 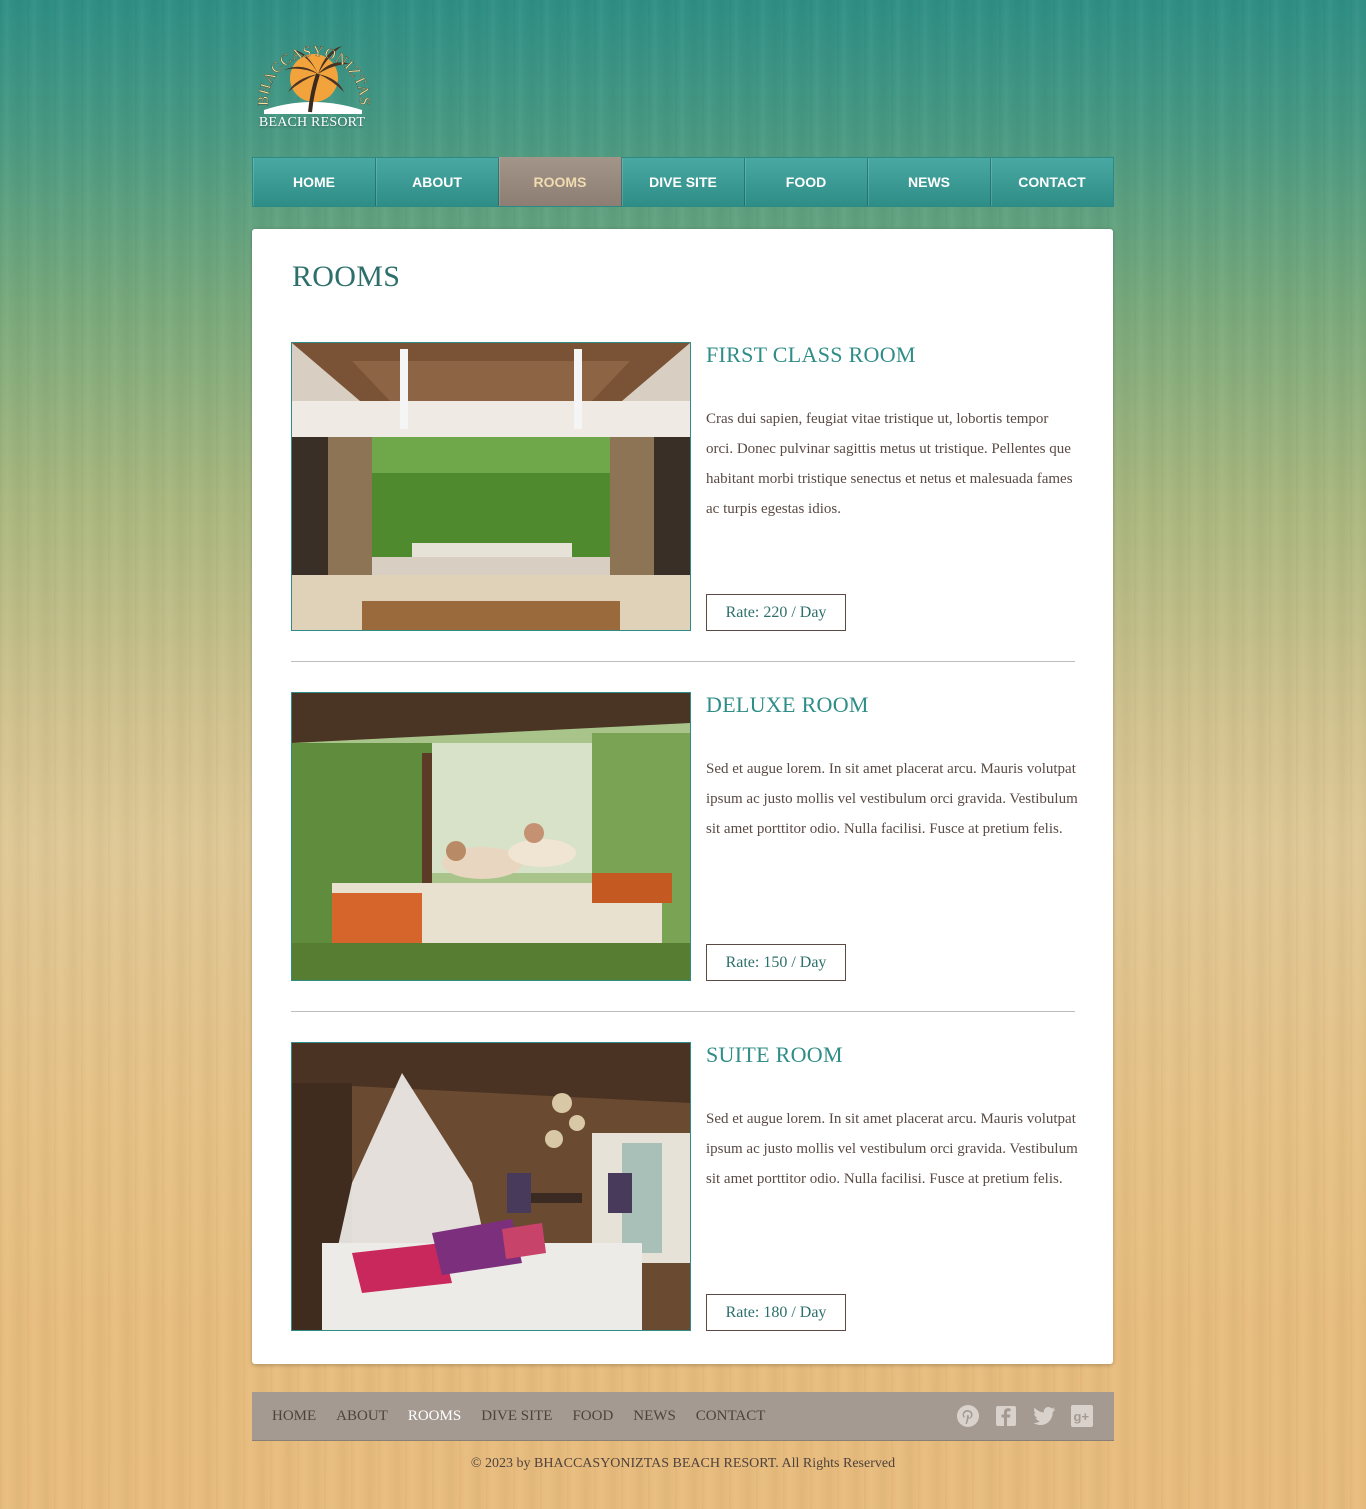 I want to click on footer-nav-food: FOOD, so click(x=592, y=1416).